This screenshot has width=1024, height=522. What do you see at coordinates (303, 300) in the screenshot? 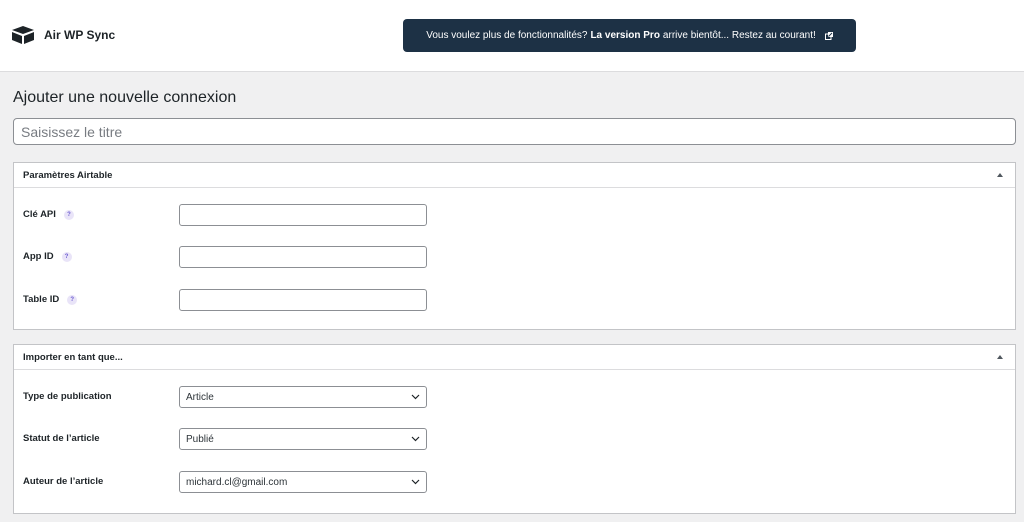
I see `table-id-input` at bounding box center [303, 300].